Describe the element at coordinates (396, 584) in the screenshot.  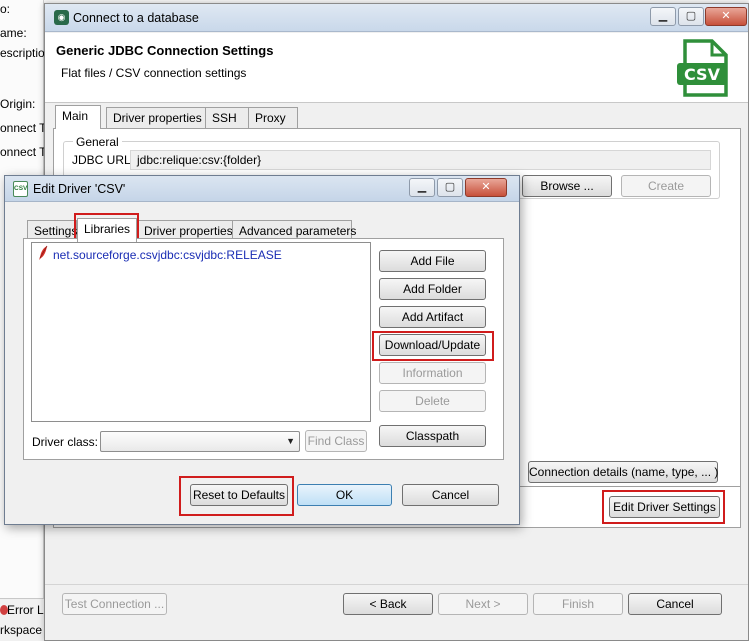
I see `footer-separator` at that location.